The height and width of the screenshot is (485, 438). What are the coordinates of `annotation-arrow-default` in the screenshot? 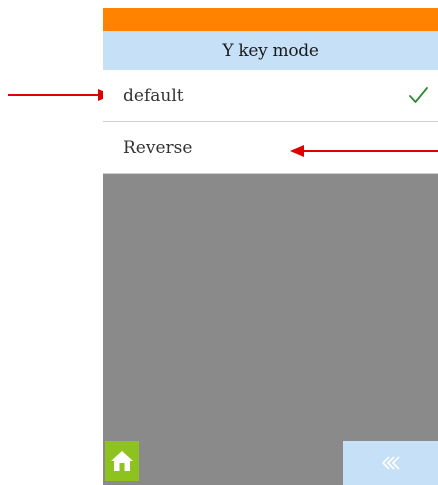 It's located at (60, 95).